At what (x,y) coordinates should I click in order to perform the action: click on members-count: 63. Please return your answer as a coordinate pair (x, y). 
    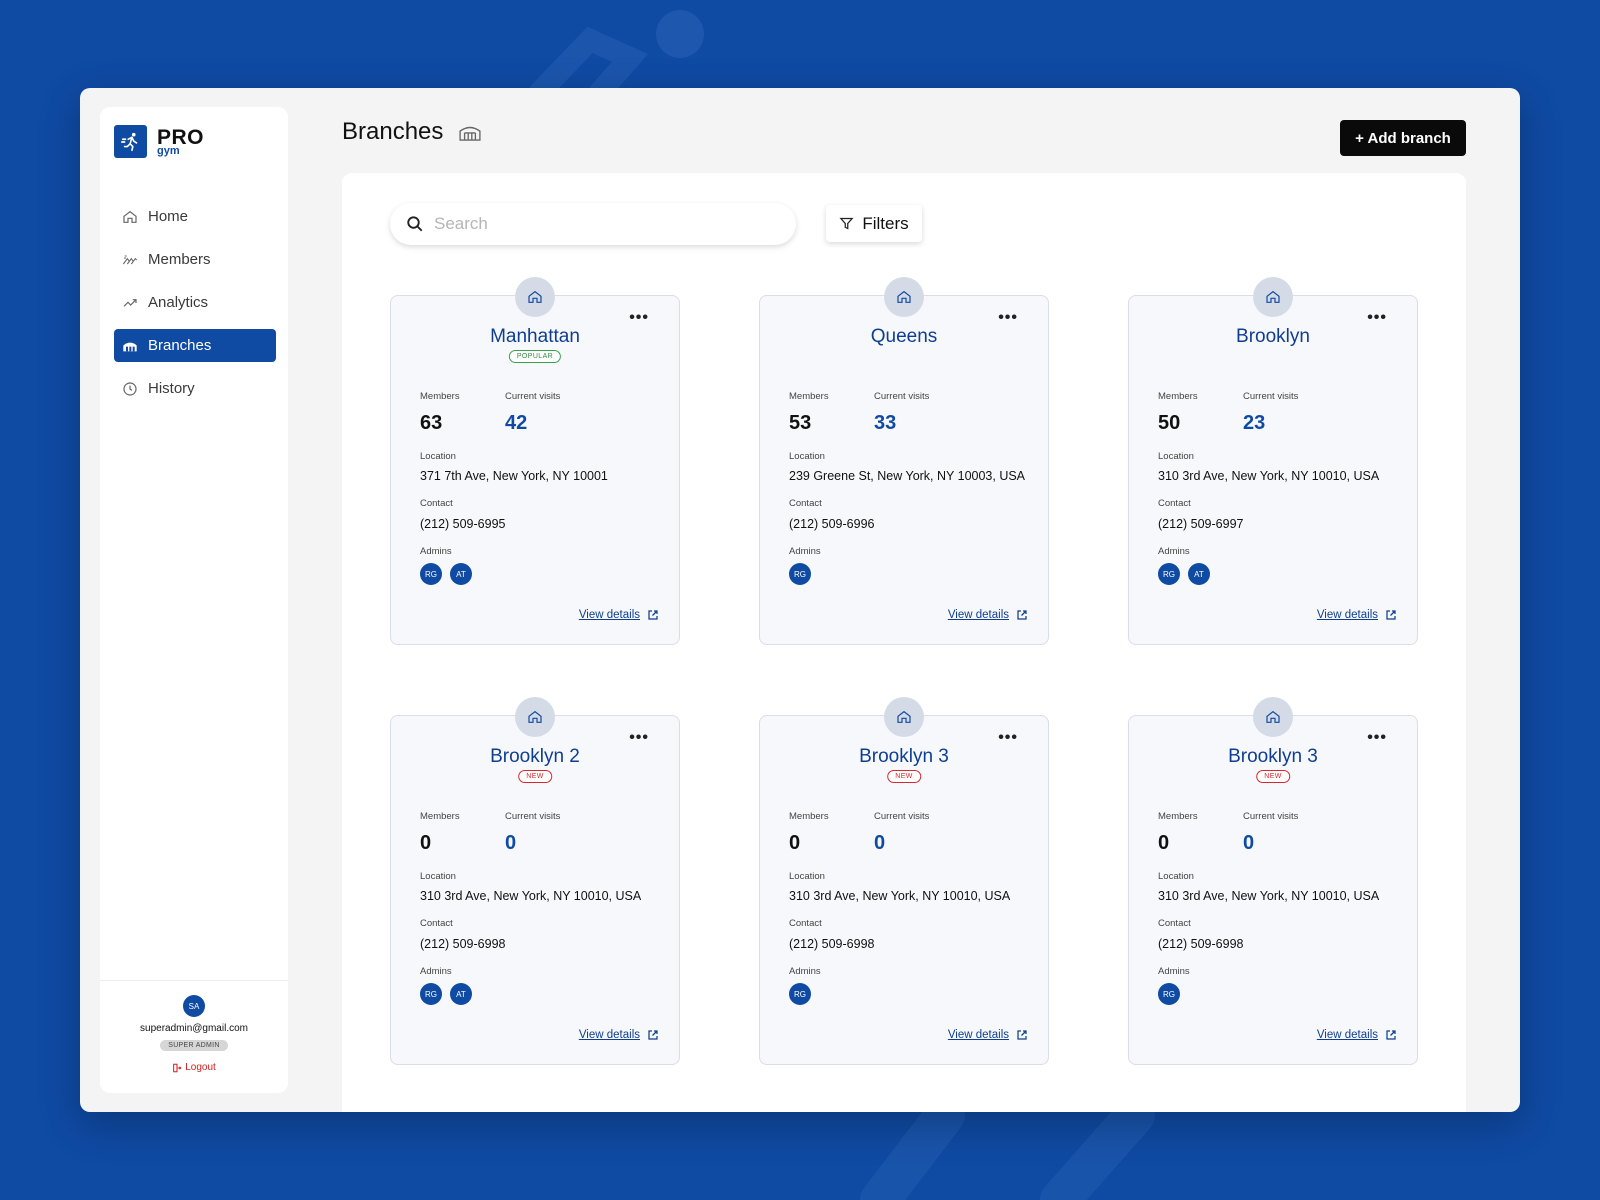
    Looking at the image, I should click on (431, 423).